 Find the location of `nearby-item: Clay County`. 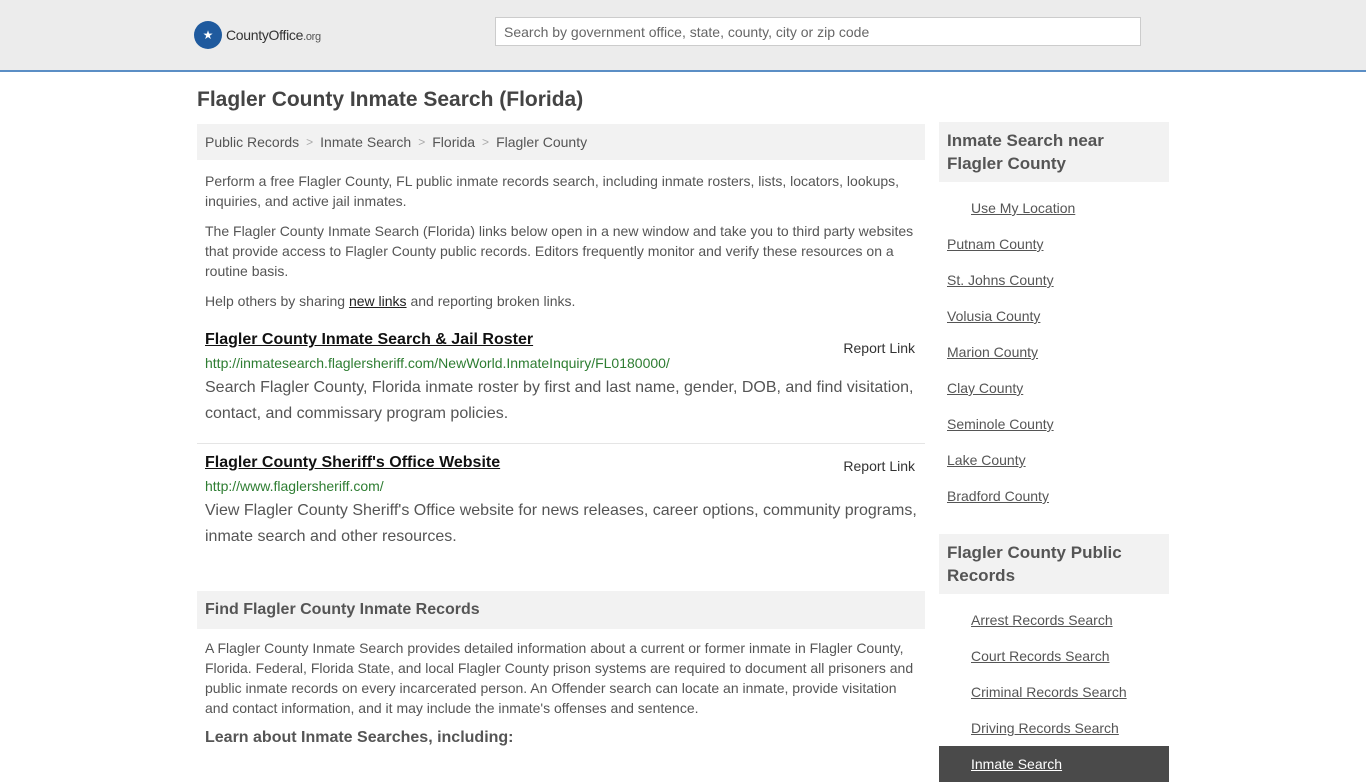

nearby-item: Clay County is located at coordinates (1054, 388).